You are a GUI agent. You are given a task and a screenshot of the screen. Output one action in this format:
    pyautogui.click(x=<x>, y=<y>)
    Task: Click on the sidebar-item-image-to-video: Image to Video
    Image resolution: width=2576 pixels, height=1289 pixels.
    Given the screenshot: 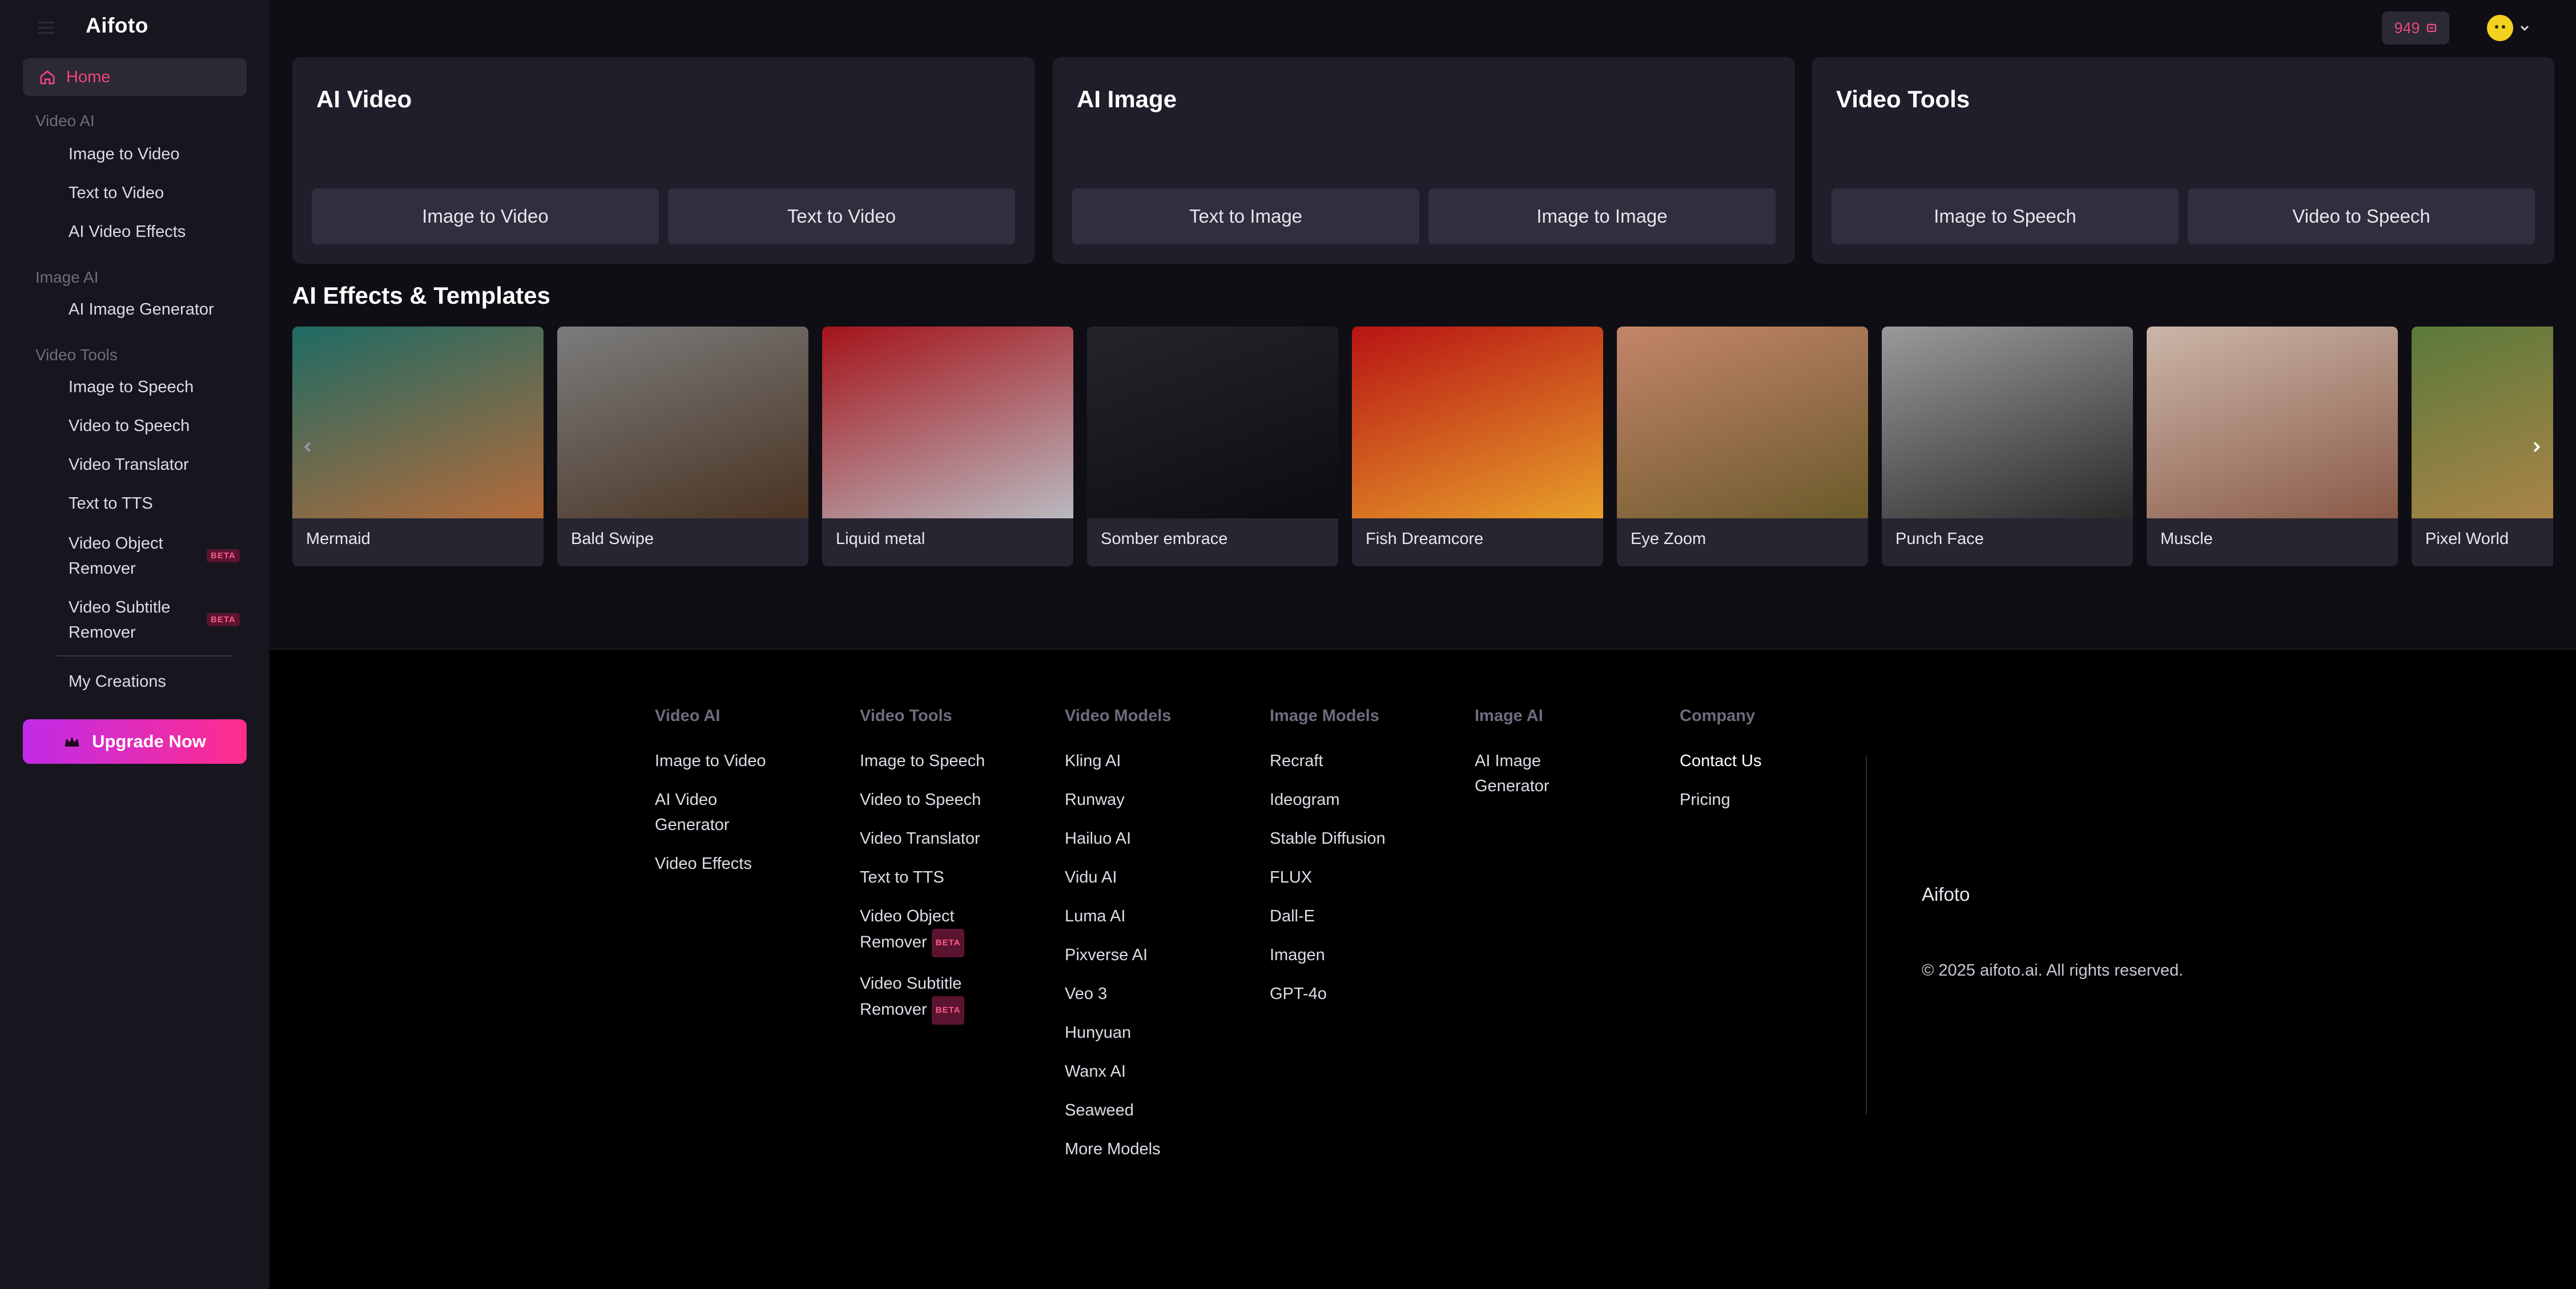 What is the action you would take?
    pyautogui.click(x=124, y=154)
    